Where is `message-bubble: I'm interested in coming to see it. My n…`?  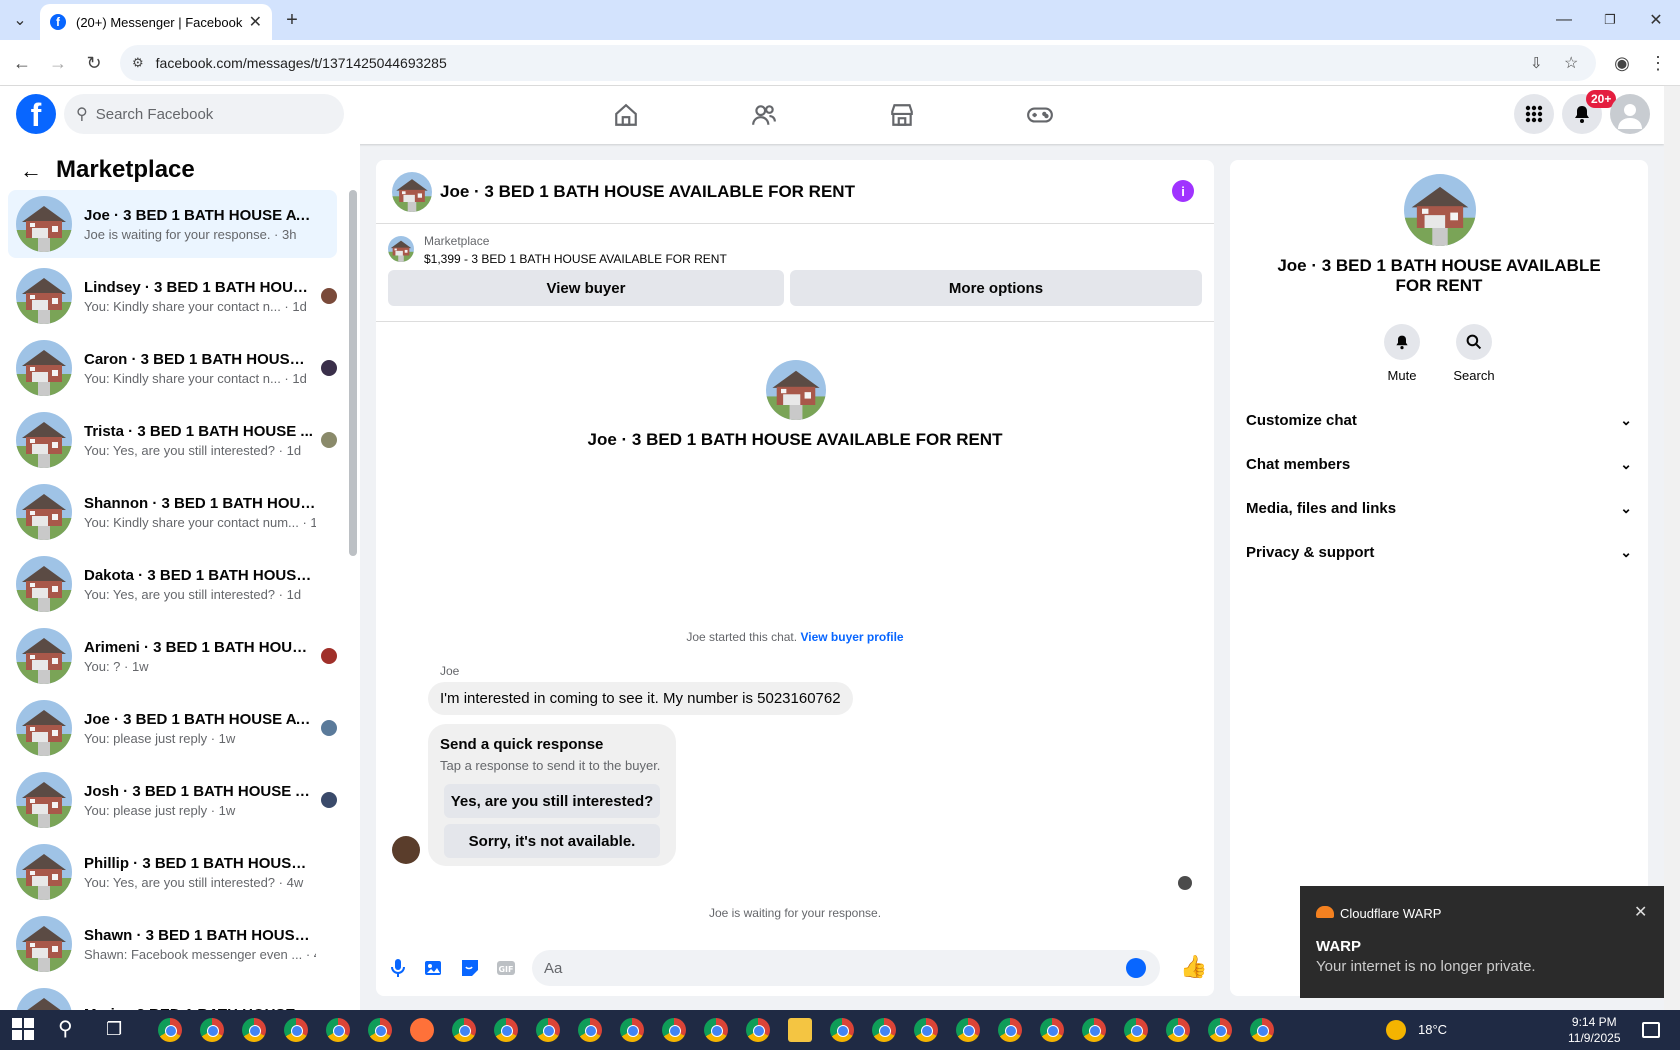
message-bubble: I'm interested in coming to see it. My n… is located at coordinates (640, 698).